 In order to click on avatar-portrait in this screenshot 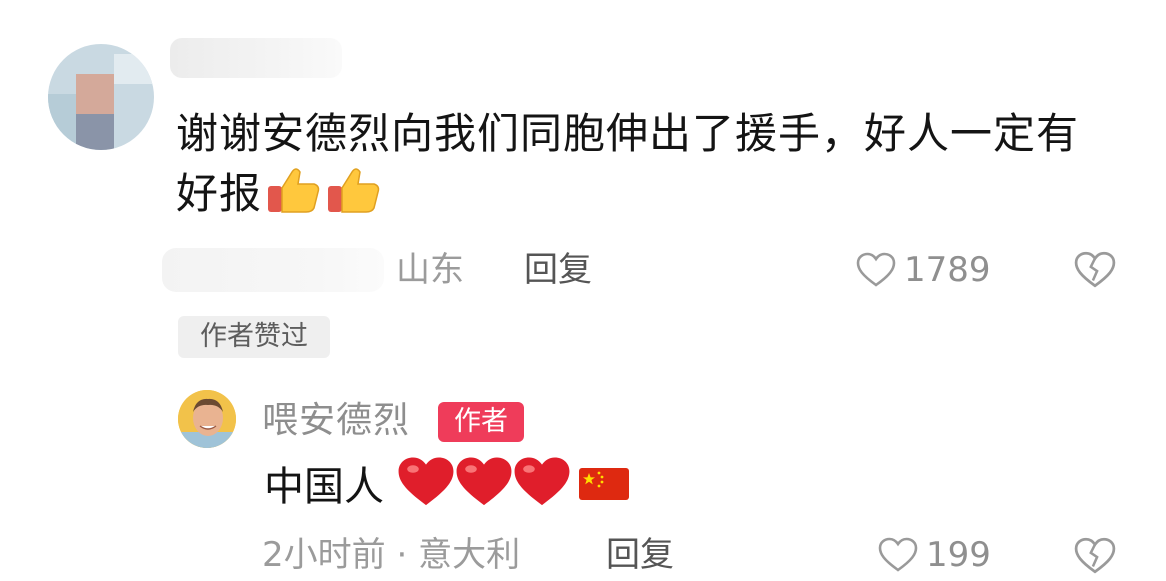, I will do `click(207, 419)`.